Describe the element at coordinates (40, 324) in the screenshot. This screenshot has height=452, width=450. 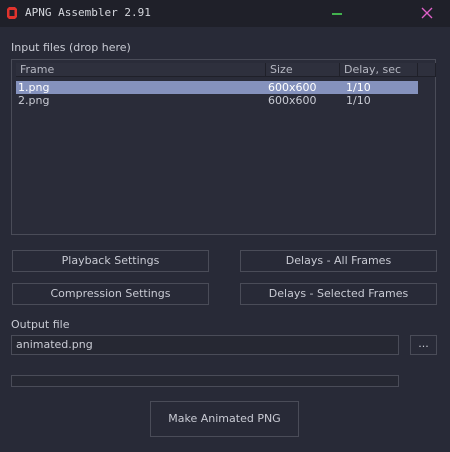
I see `output-file-label: Output file` at that location.